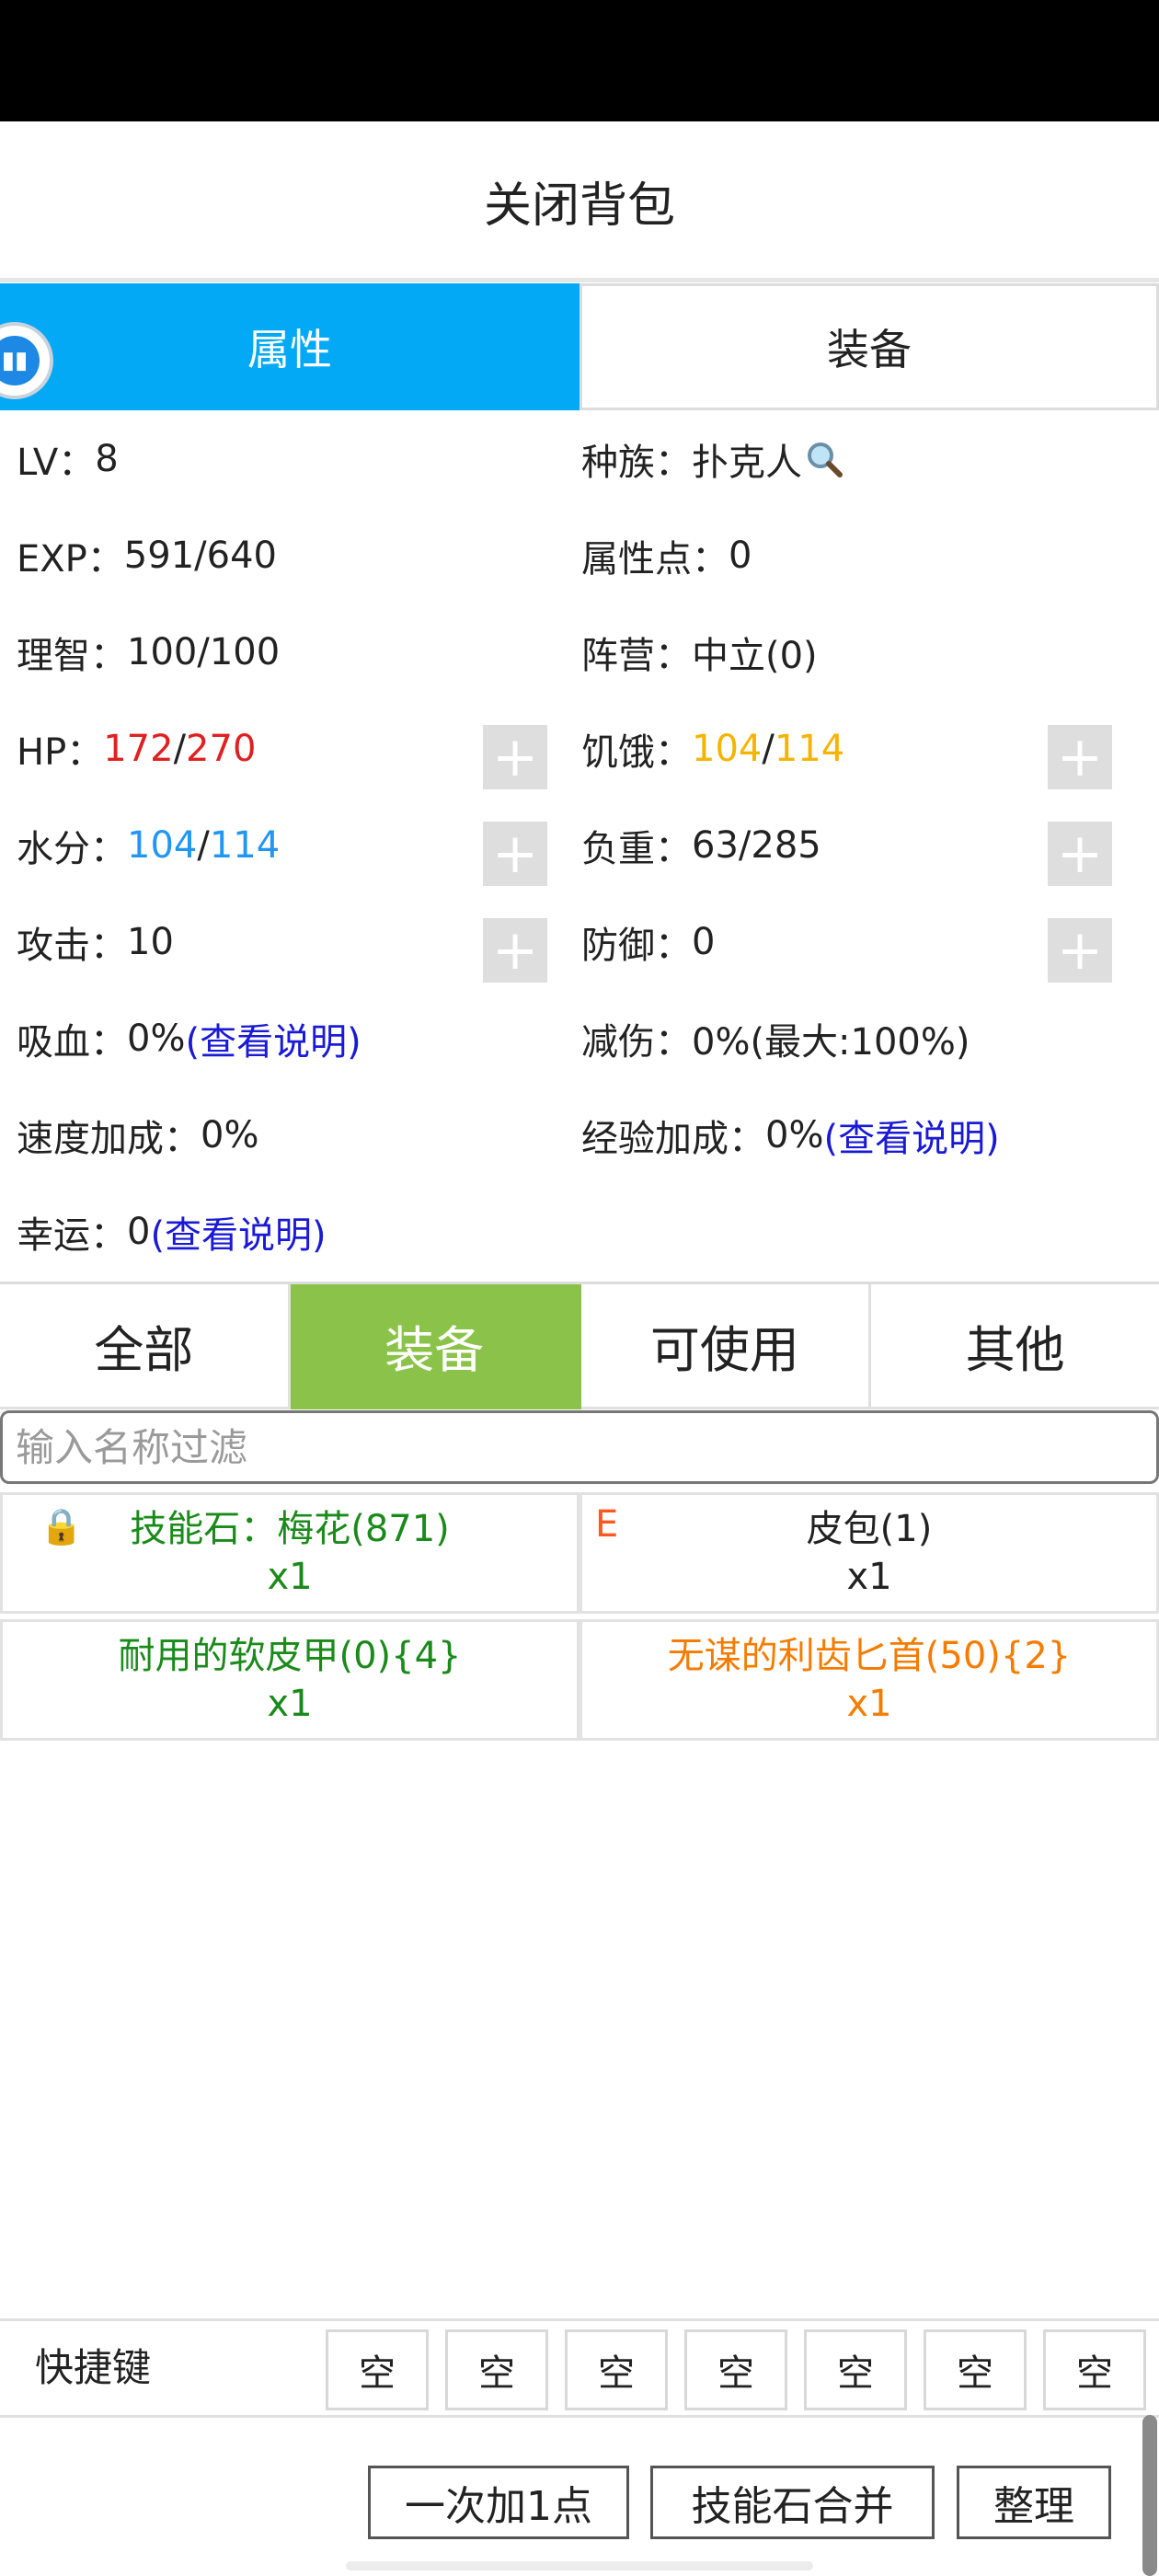 Image resolution: width=1159 pixels, height=2576 pixels. I want to click on hunger-max: 114, so click(809, 748).